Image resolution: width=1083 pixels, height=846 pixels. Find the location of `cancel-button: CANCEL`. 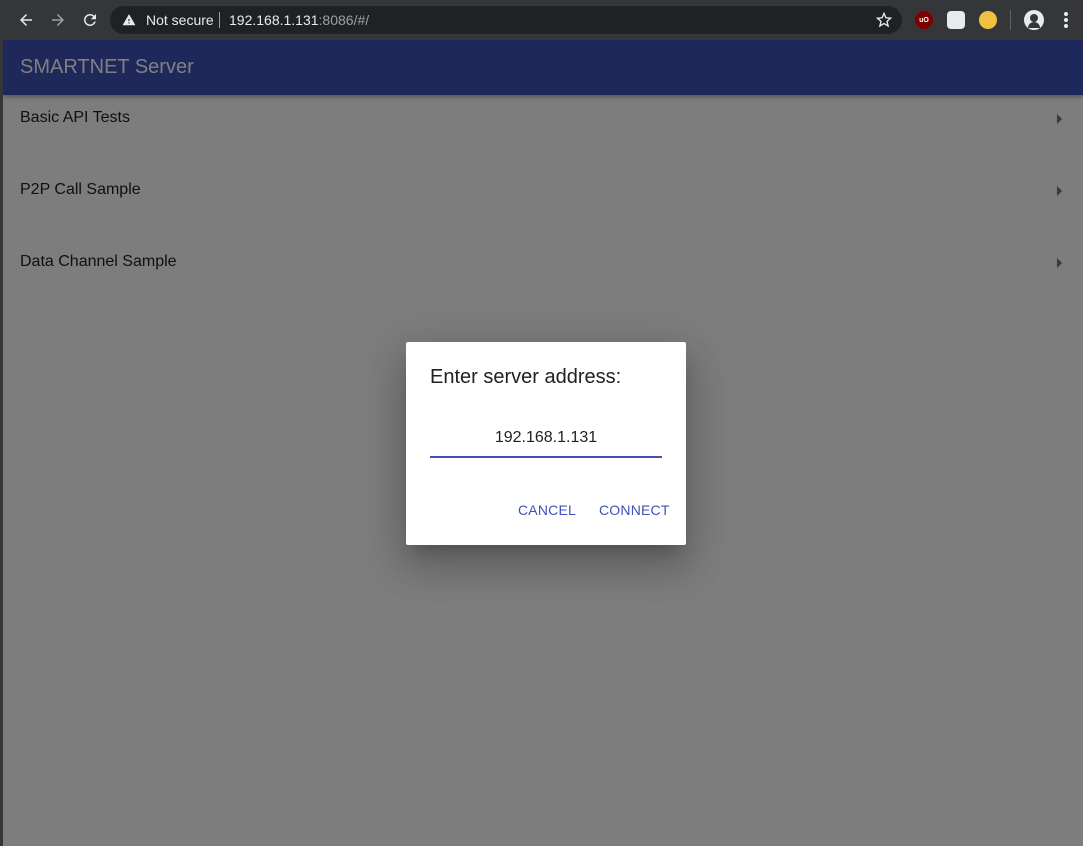

cancel-button: CANCEL is located at coordinates (547, 510).